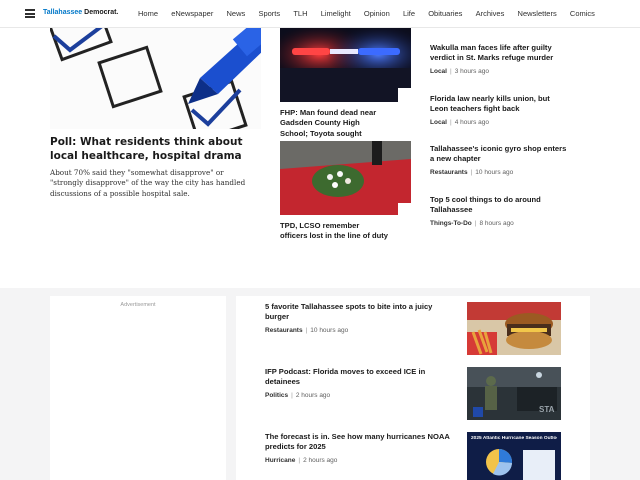 The height and width of the screenshot is (480, 640). Describe the element at coordinates (472, 71) in the screenshot. I see `story-time: 3 hours ago` at that location.